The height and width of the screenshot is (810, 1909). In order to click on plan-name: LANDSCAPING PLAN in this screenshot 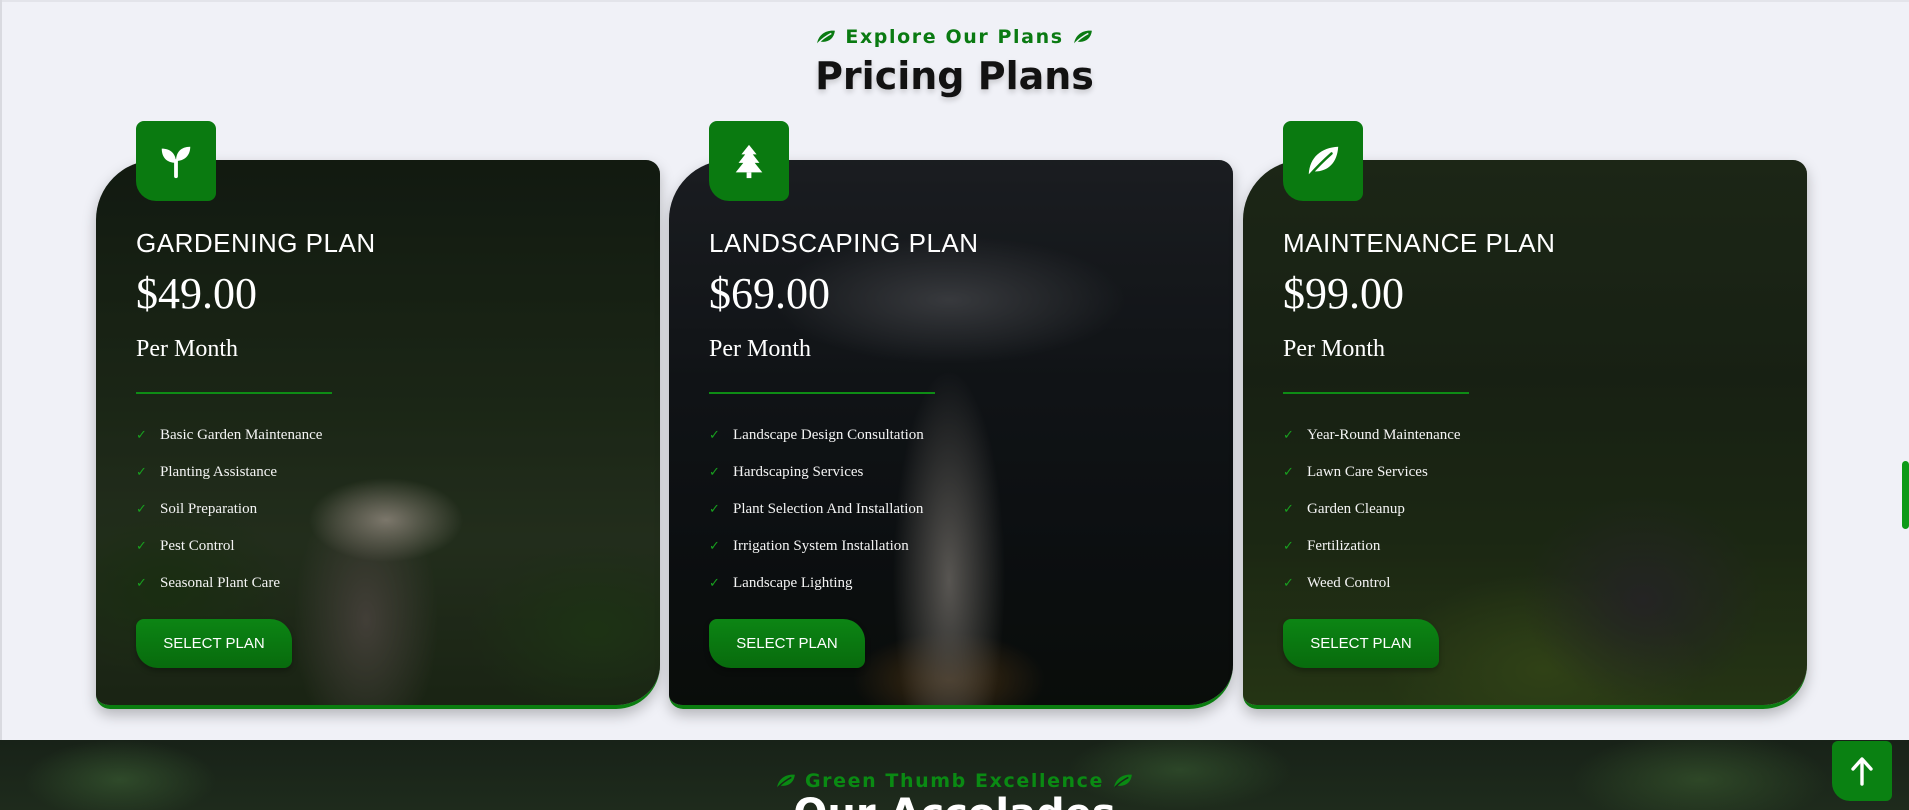, I will do `click(844, 243)`.